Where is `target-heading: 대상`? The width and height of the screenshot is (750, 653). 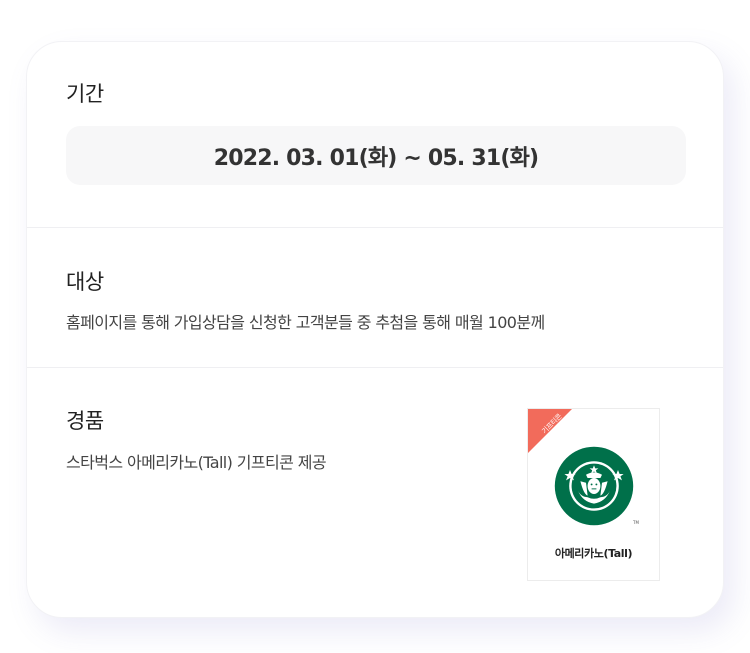
target-heading: 대상 is located at coordinates (85, 282).